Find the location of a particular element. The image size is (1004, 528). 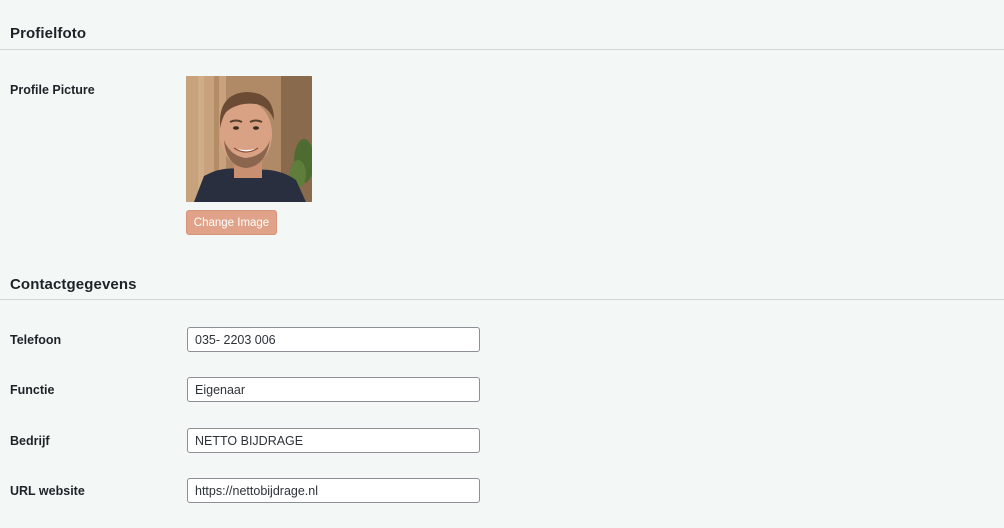

url-website-label: URL website is located at coordinates (47, 491).